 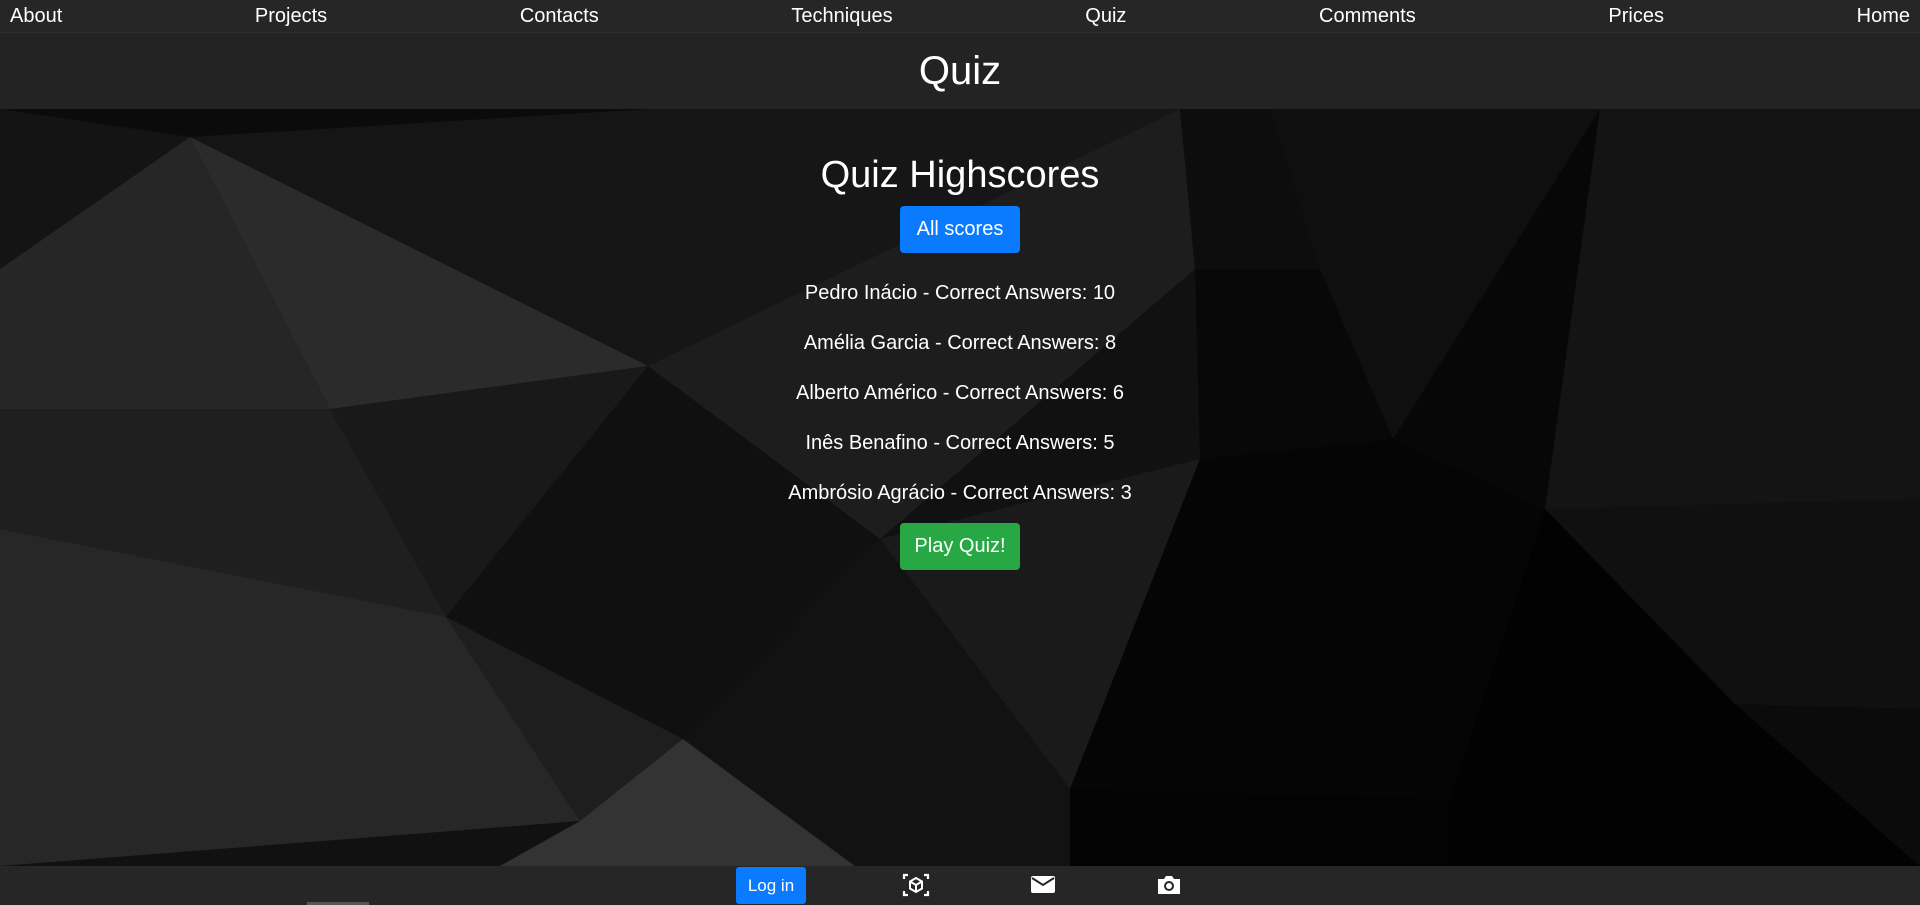 What do you see at coordinates (559, 16) in the screenshot?
I see `nav-link-contacts: Contacts` at bounding box center [559, 16].